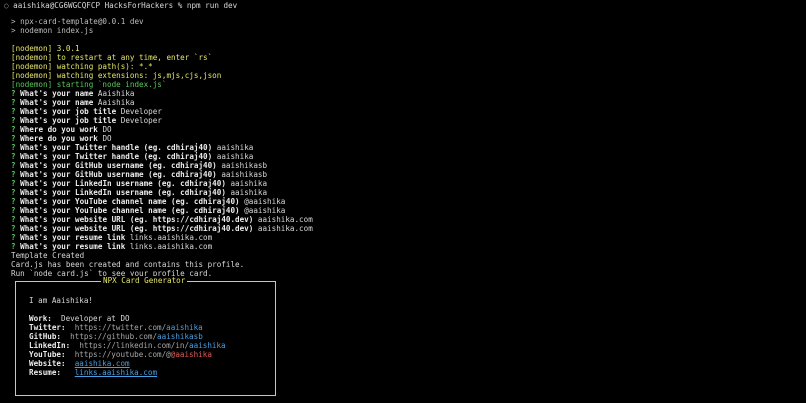 The width and height of the screenshot is (806, 403). What do you see at coordinates (285, 219) in the screenshot?
I see `answer-text: aaishika.com` at bounding box center [285, 219].